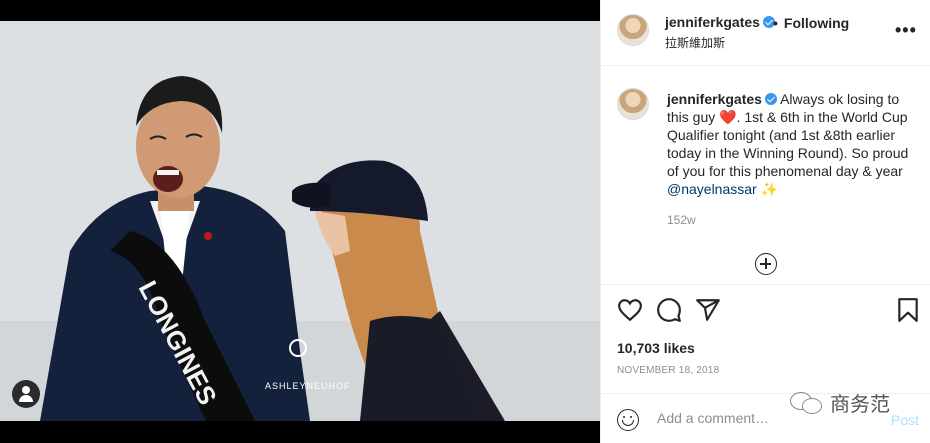  What do you see at coordinates (714, 99) in the screenshot?
I see `caption-username: jenniferkgates` at bounding box center [714, 99].